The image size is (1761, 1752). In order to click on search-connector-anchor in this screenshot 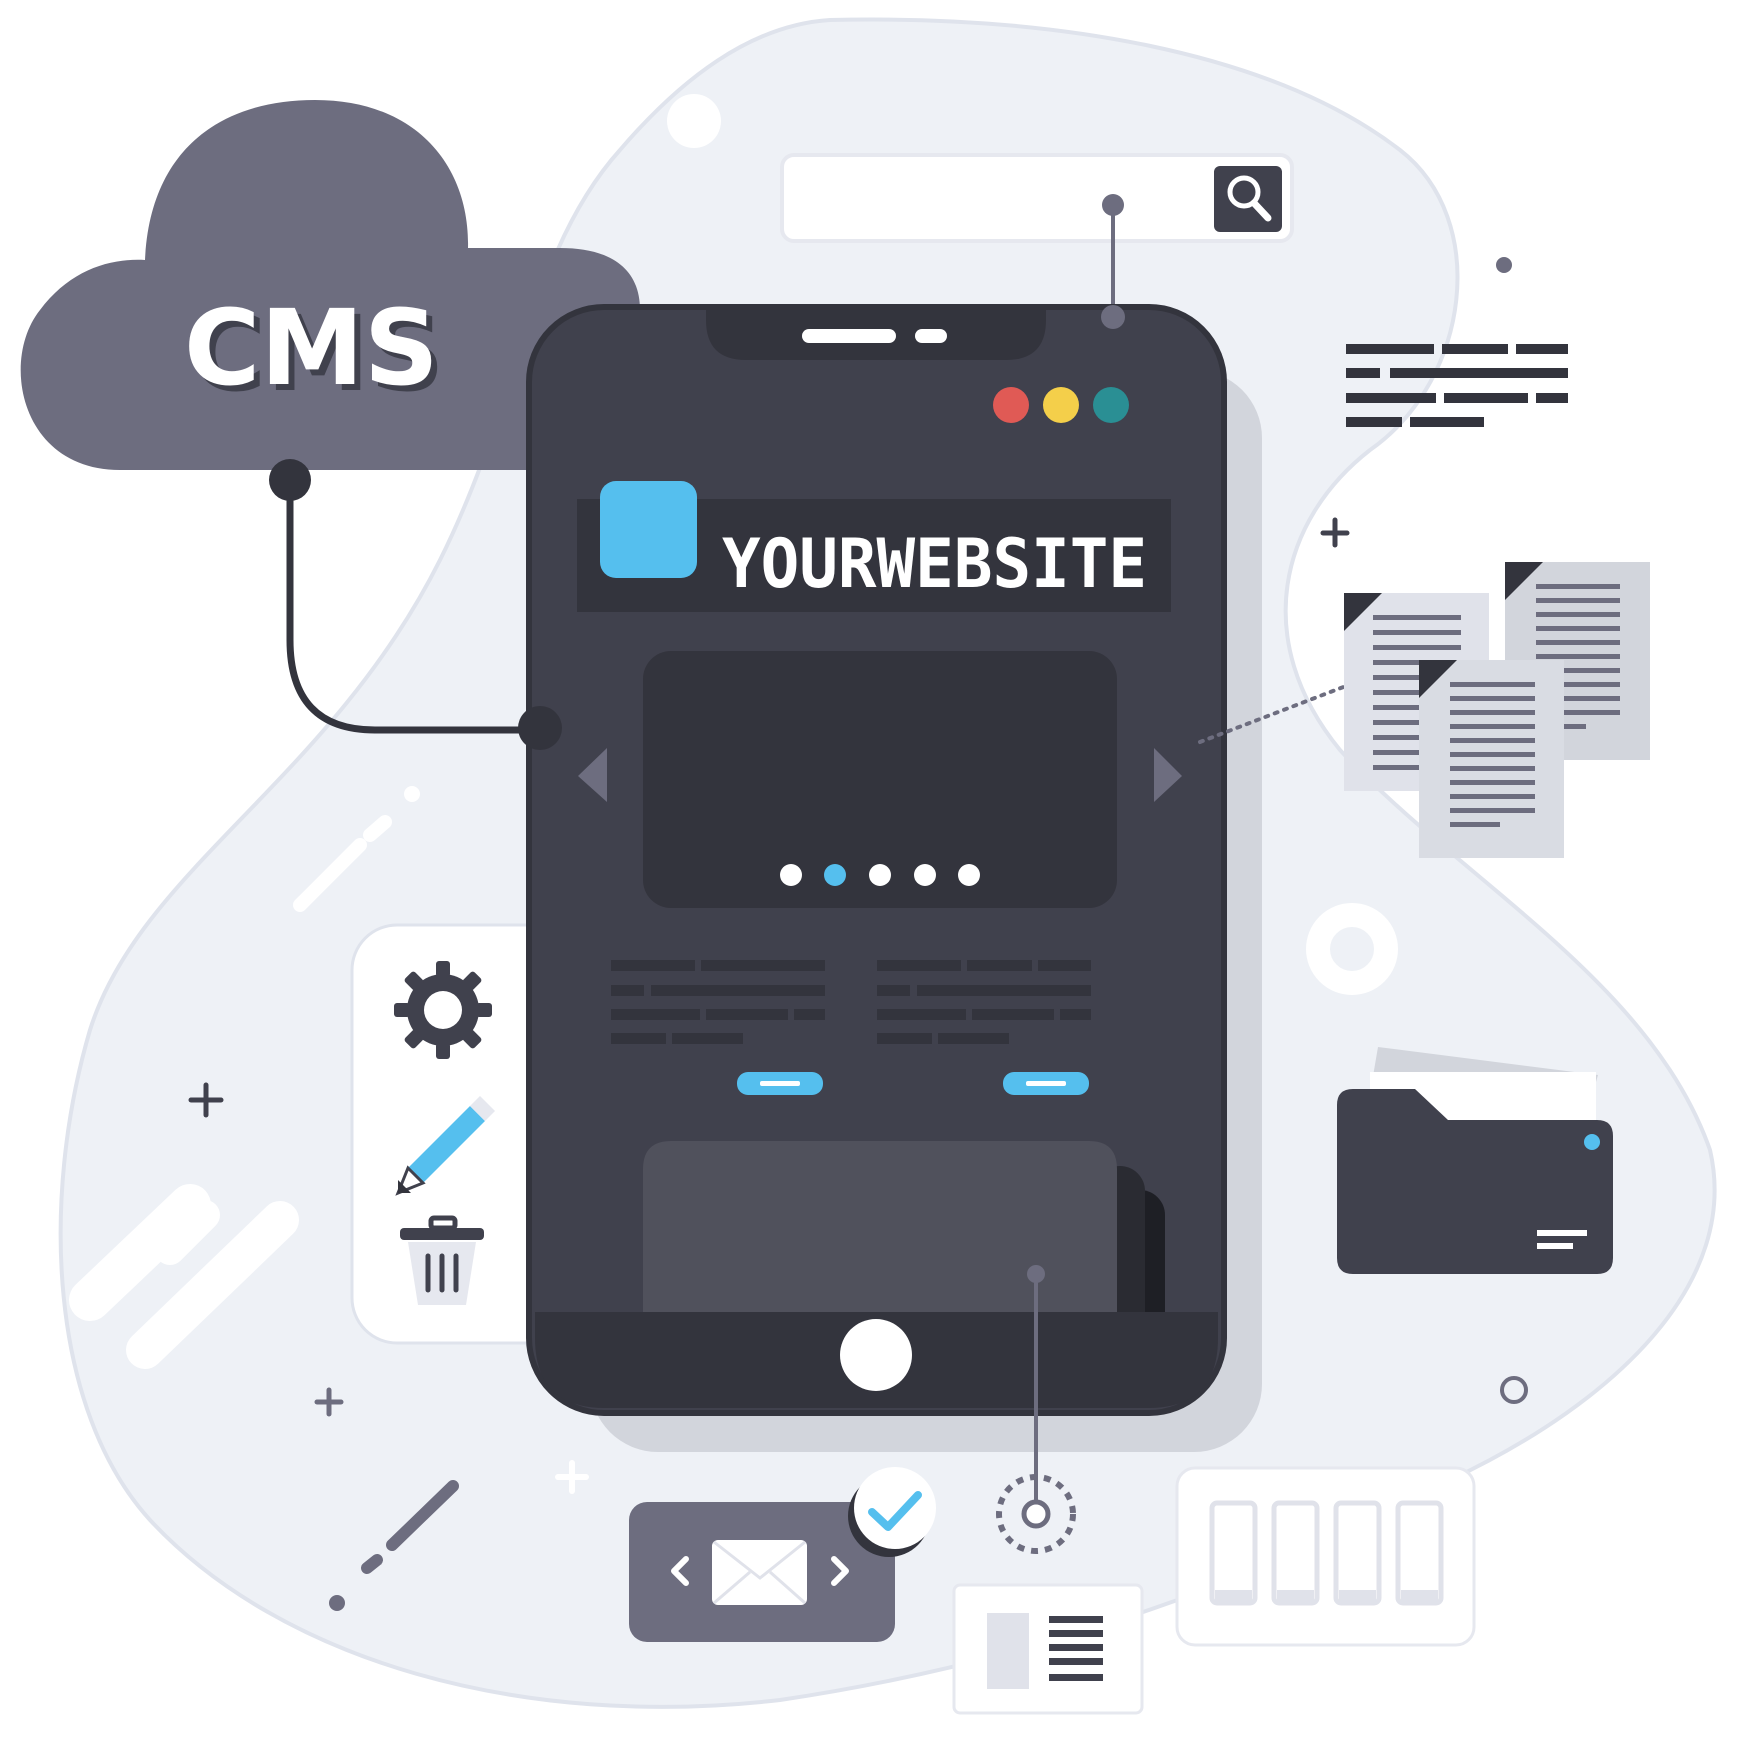, I will do `click(1113, 317)`.